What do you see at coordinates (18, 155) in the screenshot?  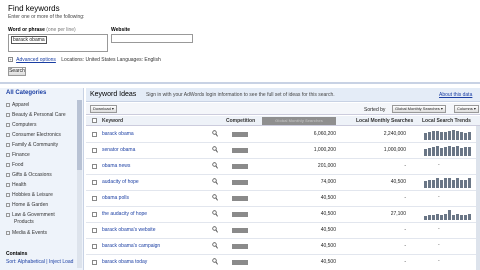 I see `category-item: Finance` at bounding box center [18, 155].